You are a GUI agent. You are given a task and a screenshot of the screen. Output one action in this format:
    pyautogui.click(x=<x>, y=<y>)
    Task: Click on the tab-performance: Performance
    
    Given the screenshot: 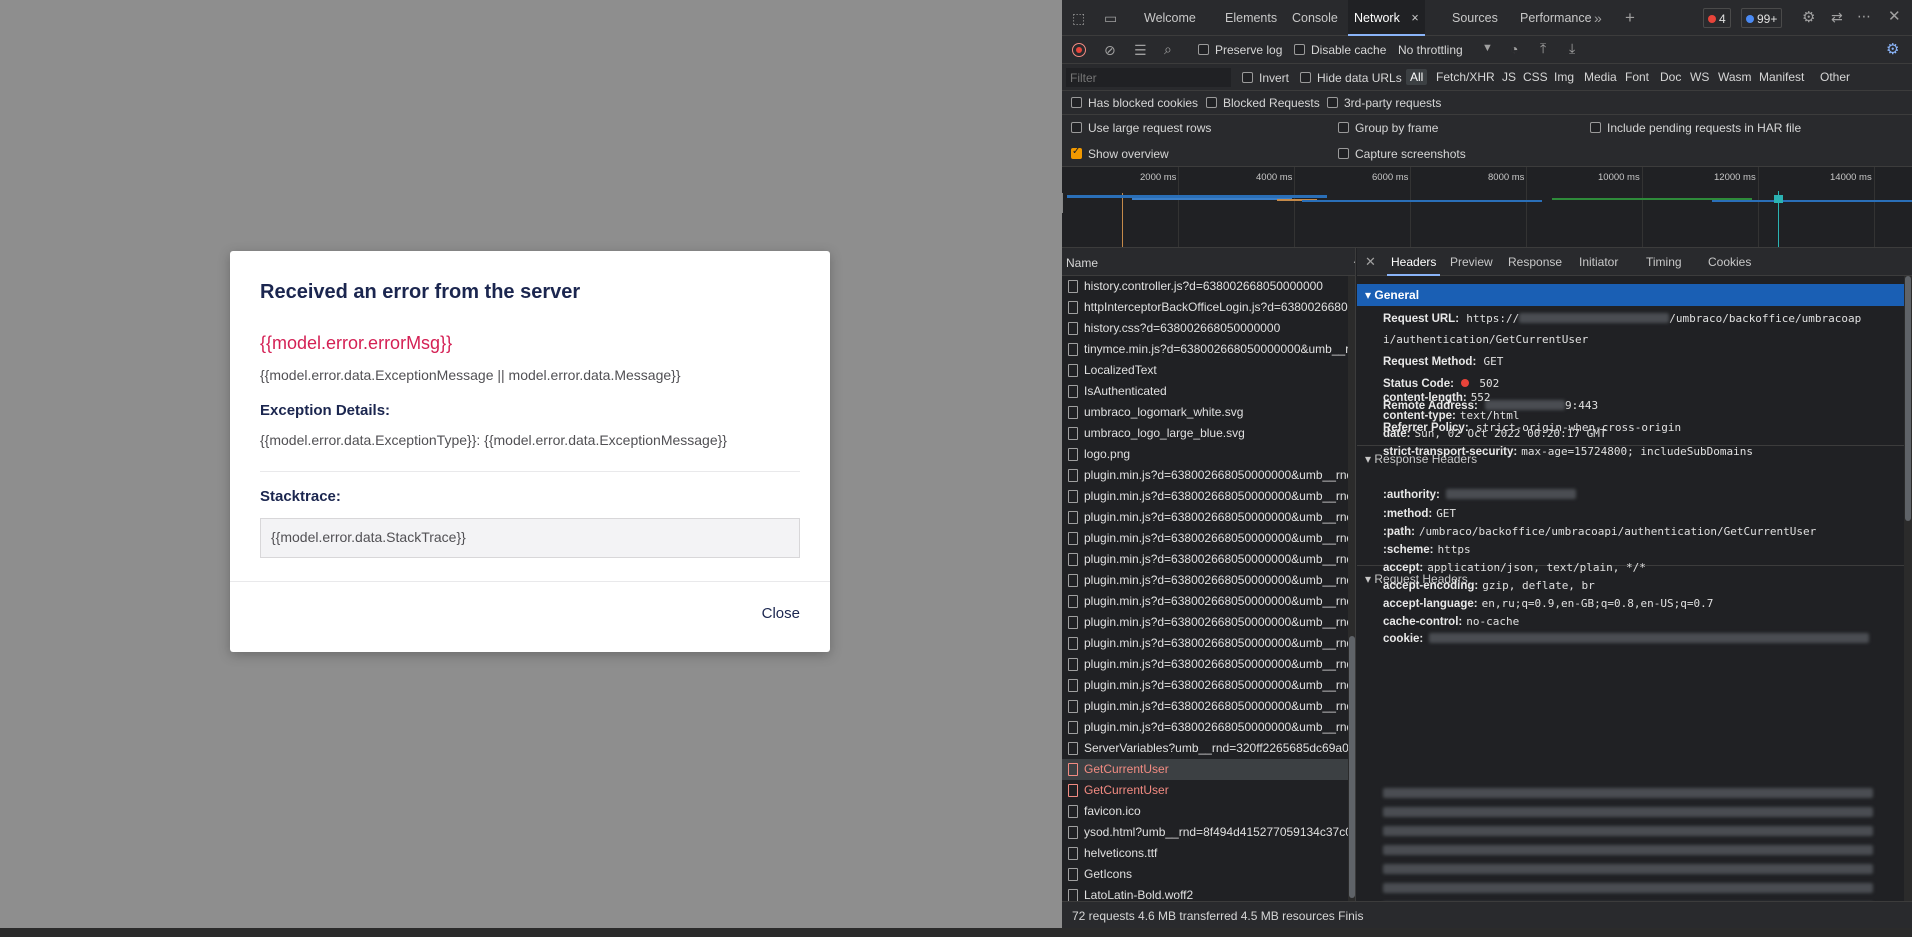 What is the action you would take?
    pyautogui.click(x=1556, y=18)
    